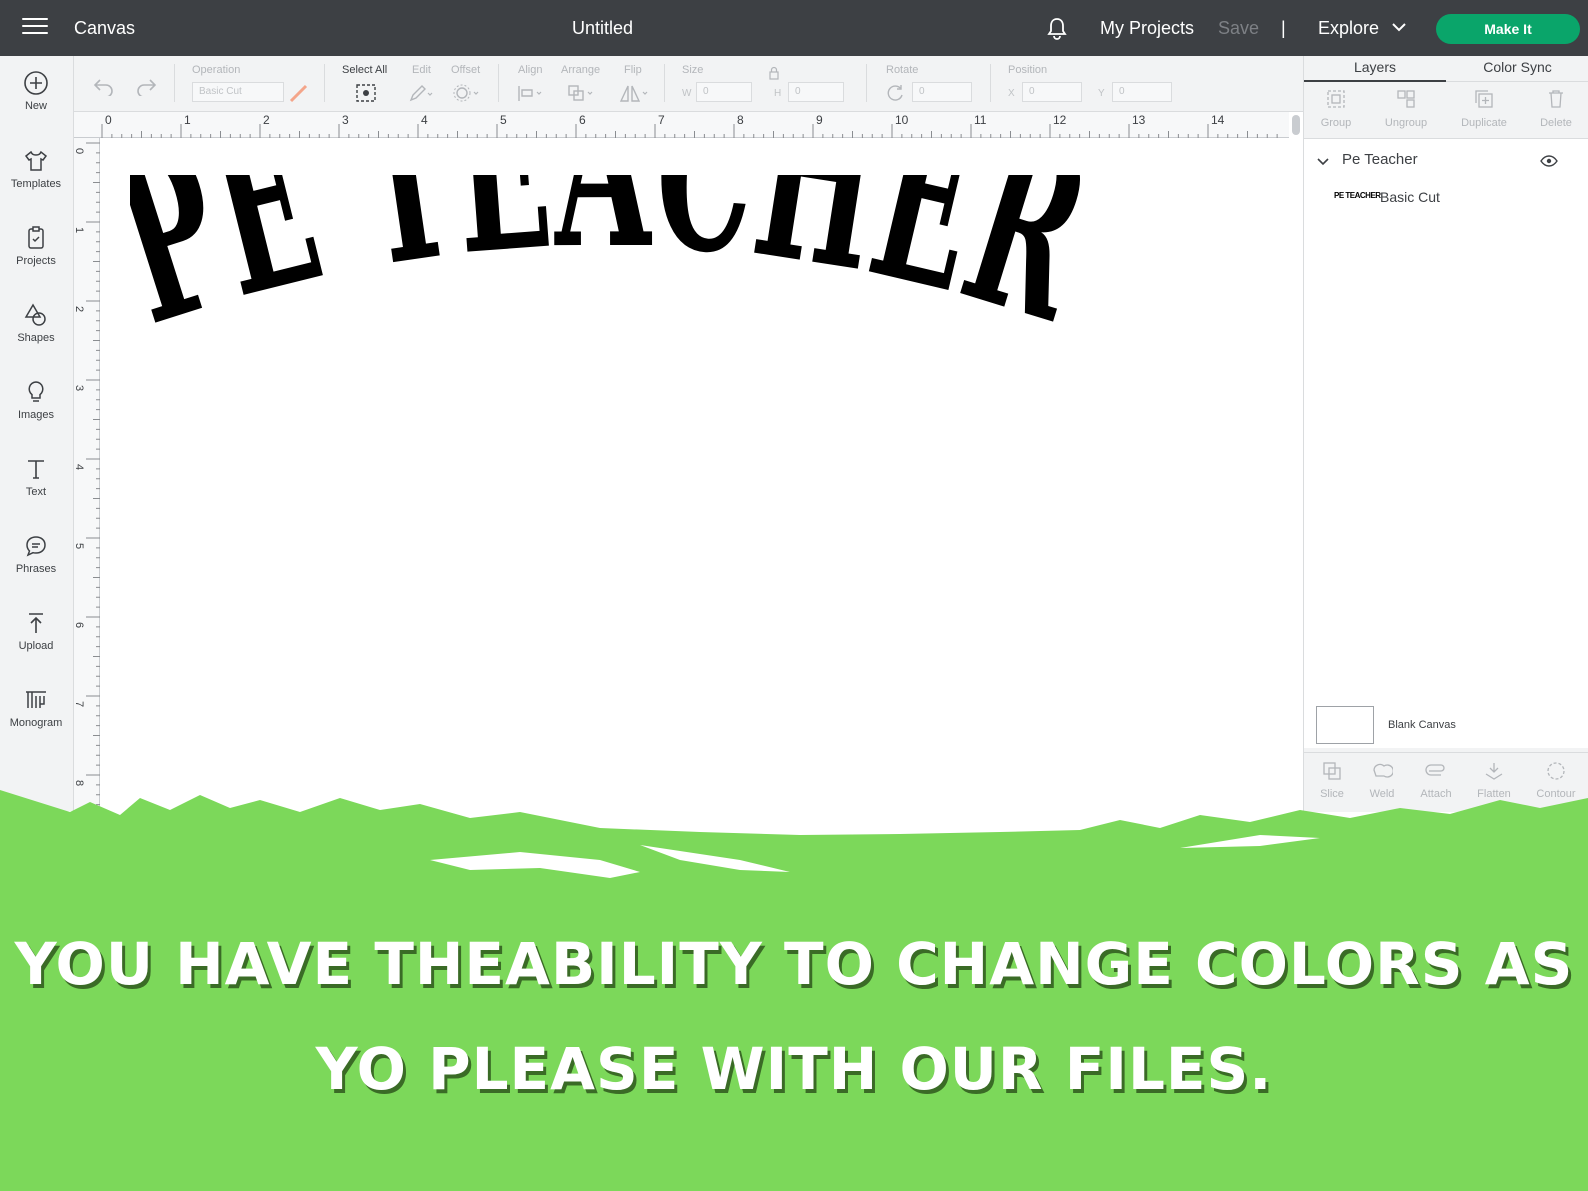 Image resolution: width=1588 pixels, height=1191 pixels. I want to click on scrollbar-thumb, so click(1296, 125).